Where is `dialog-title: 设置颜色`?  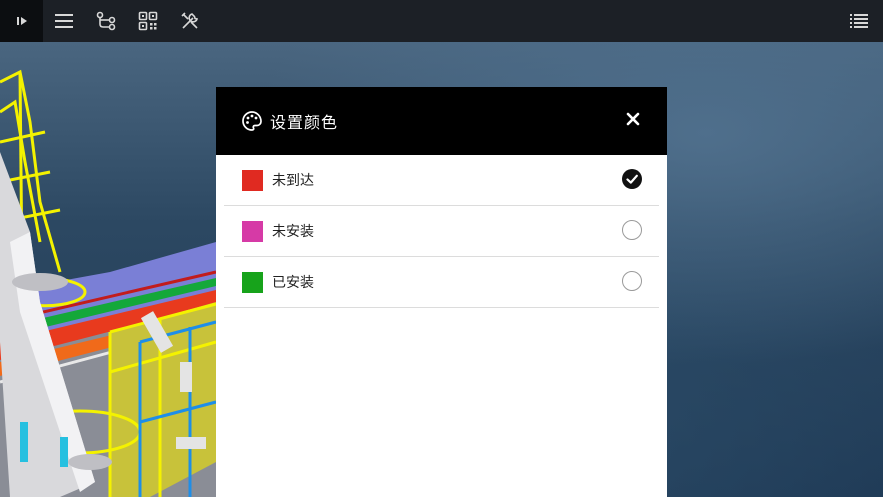 dialog-title: 设置颜色 is located at coordinates (304, 122).